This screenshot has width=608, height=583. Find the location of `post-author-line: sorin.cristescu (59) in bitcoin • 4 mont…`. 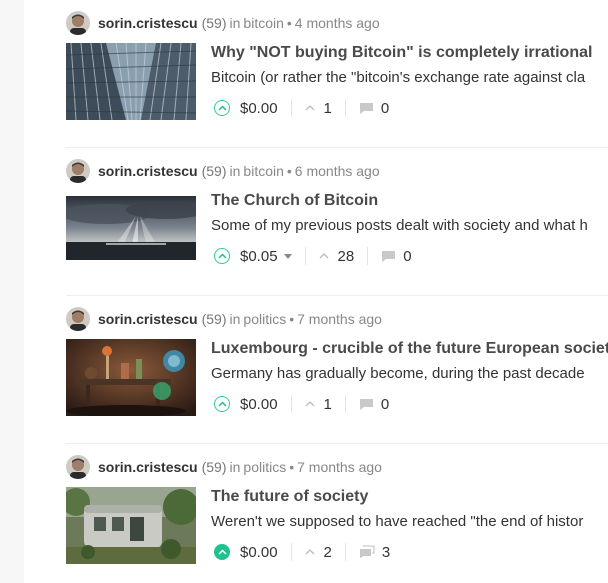

post-author-line: sorin.cristescu (59) in bitcoin • 4 mont… is located at coordinates (223, 23).